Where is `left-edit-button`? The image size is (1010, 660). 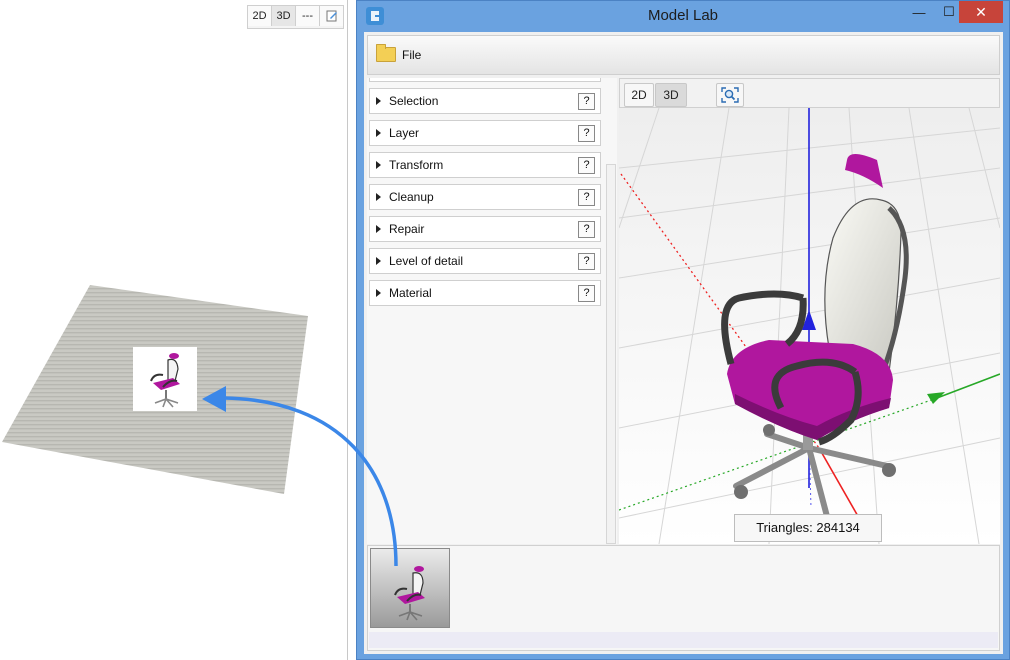 left-edit-button is located at coordinates (331, 16).